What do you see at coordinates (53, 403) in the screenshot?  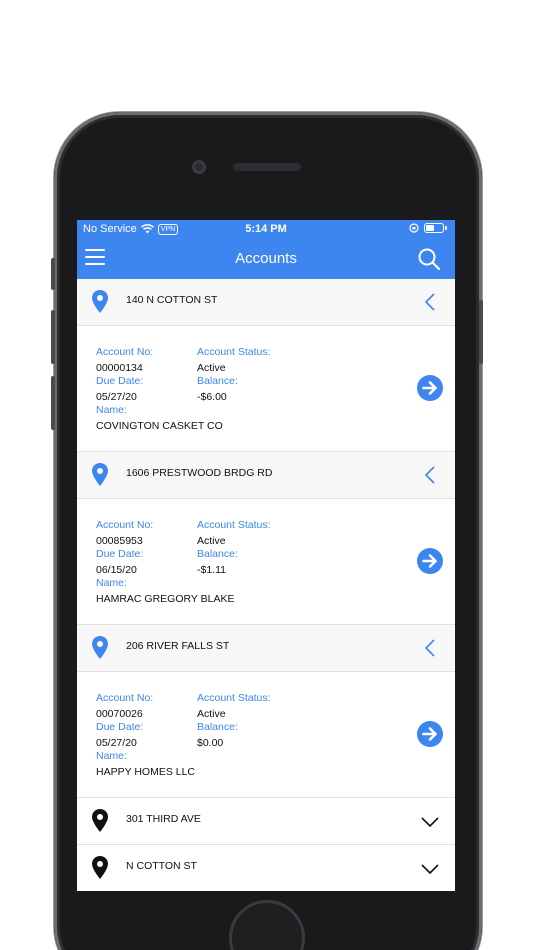 I see `phone-volume-down` at bounding box center [53, 403].